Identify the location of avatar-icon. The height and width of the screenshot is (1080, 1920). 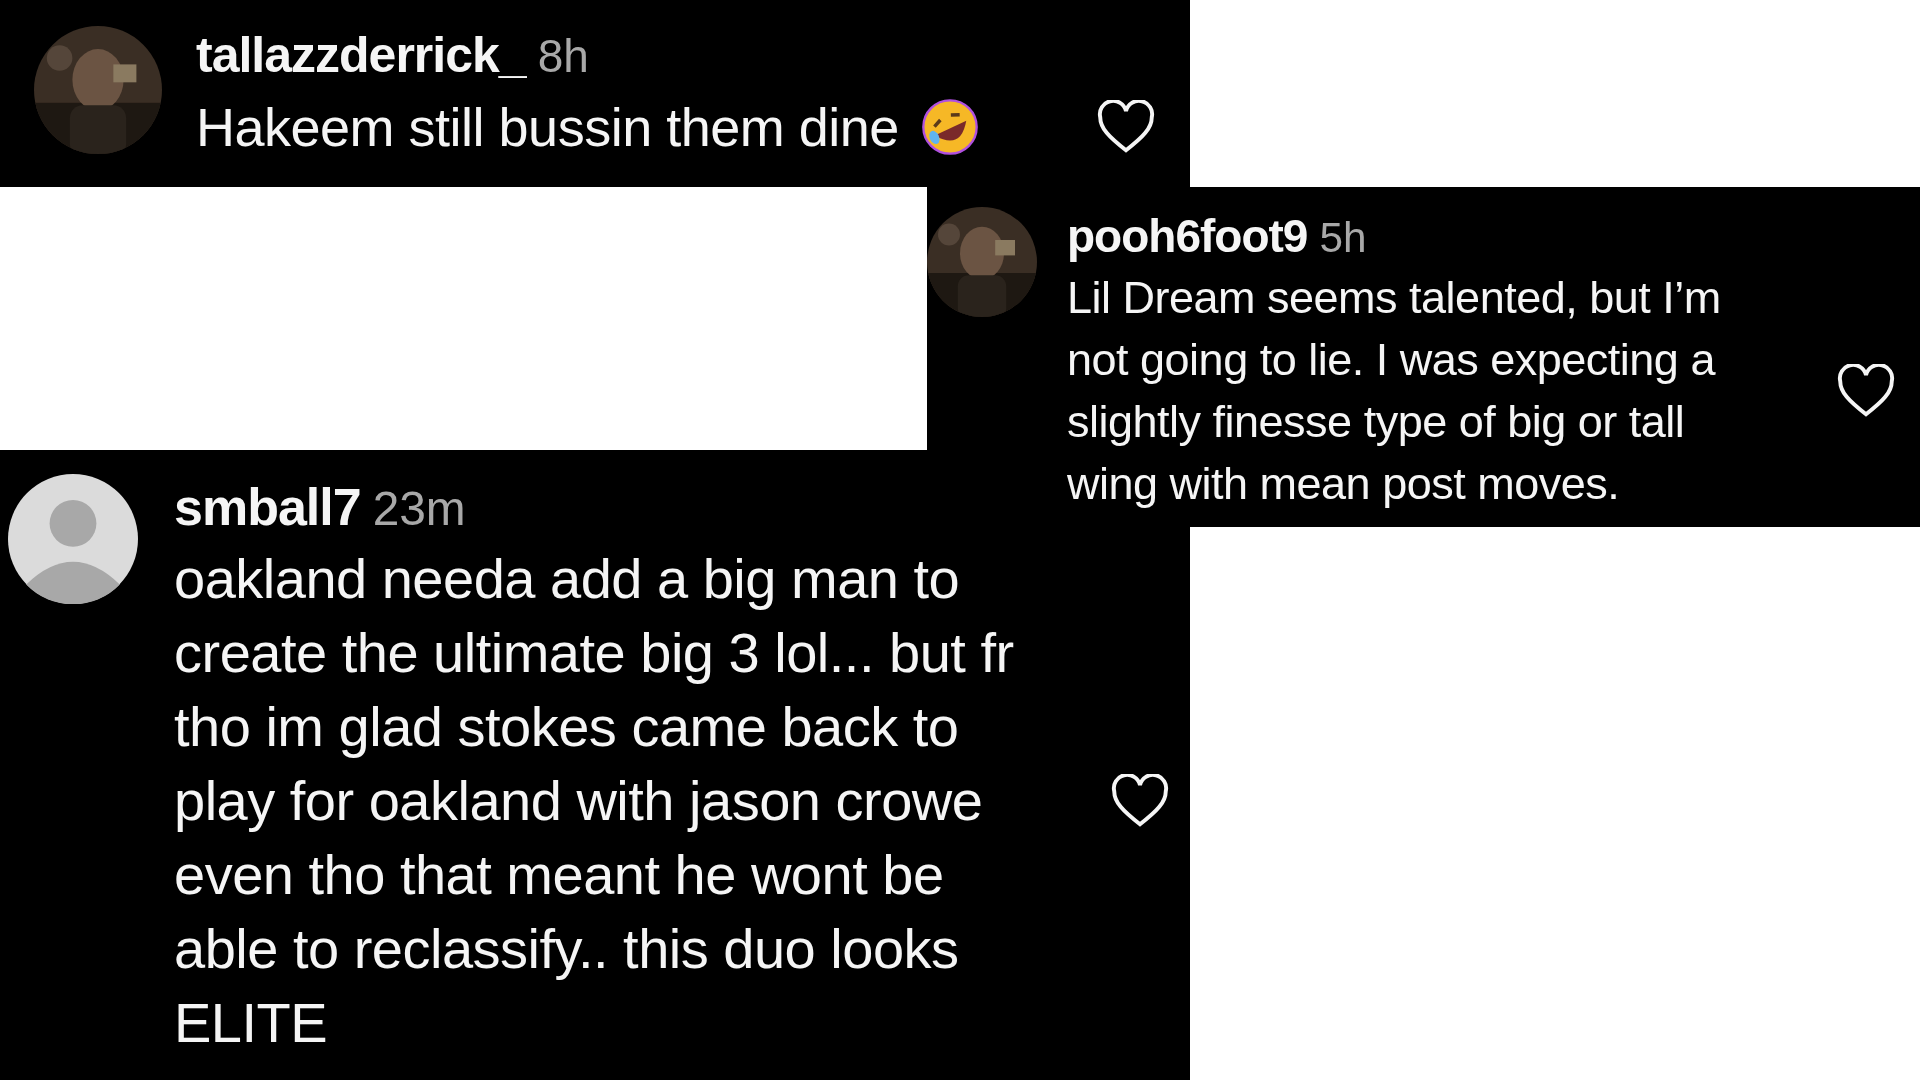
(73, 539).